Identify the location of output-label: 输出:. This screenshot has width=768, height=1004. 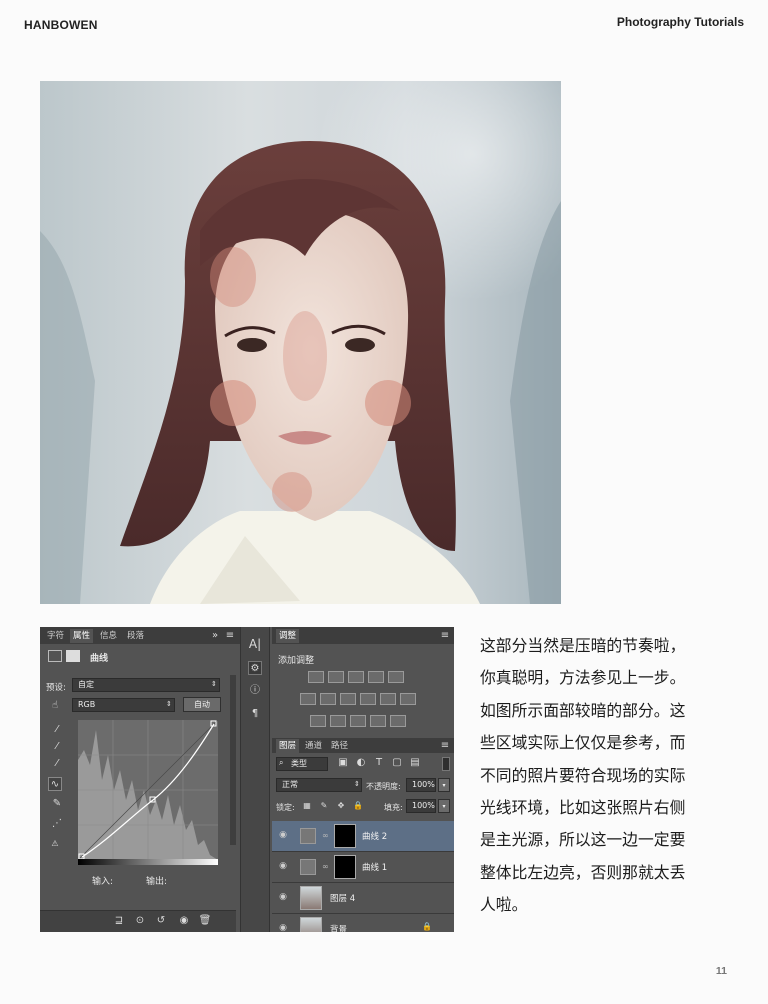
(157, 882).